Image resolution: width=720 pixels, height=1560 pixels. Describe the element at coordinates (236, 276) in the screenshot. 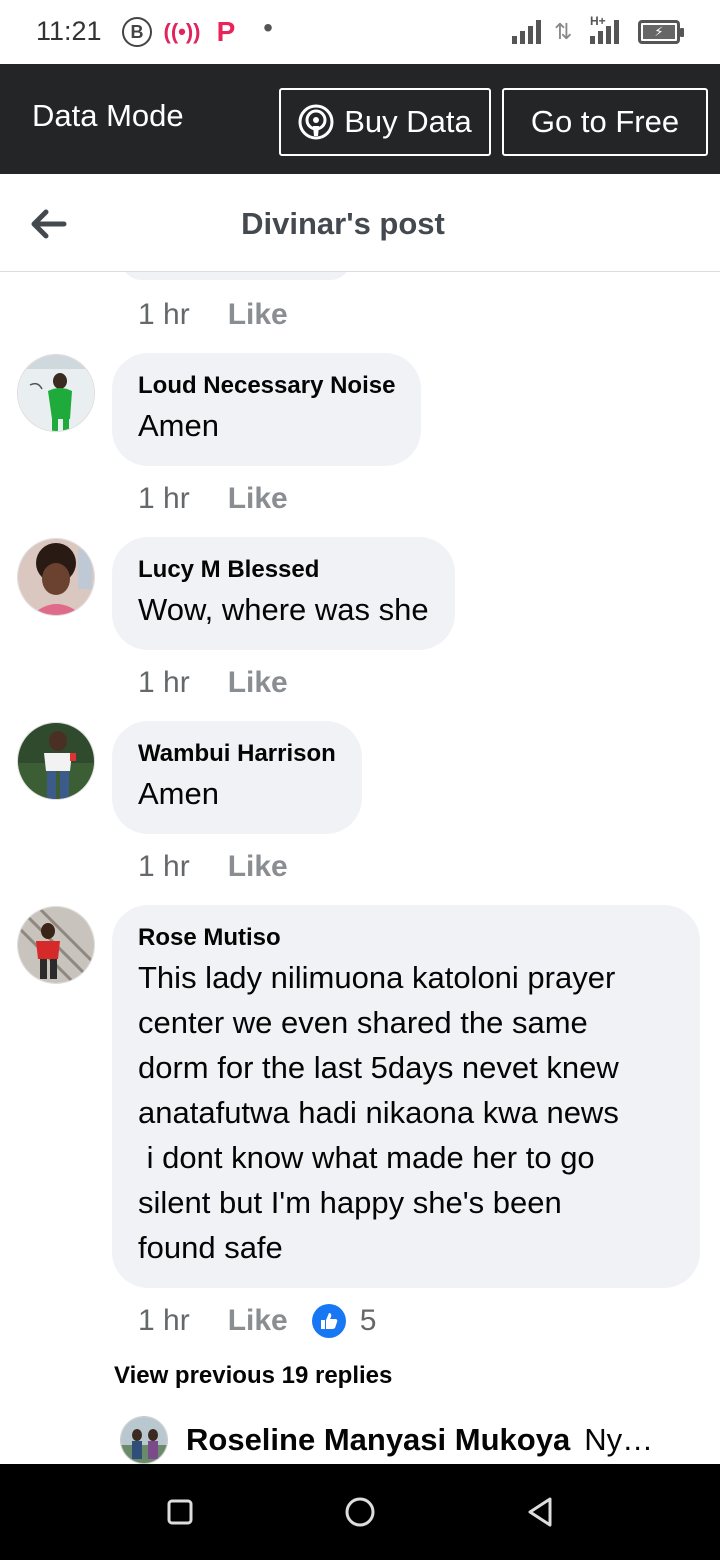

I see `partial-comment-bubble` at that location.